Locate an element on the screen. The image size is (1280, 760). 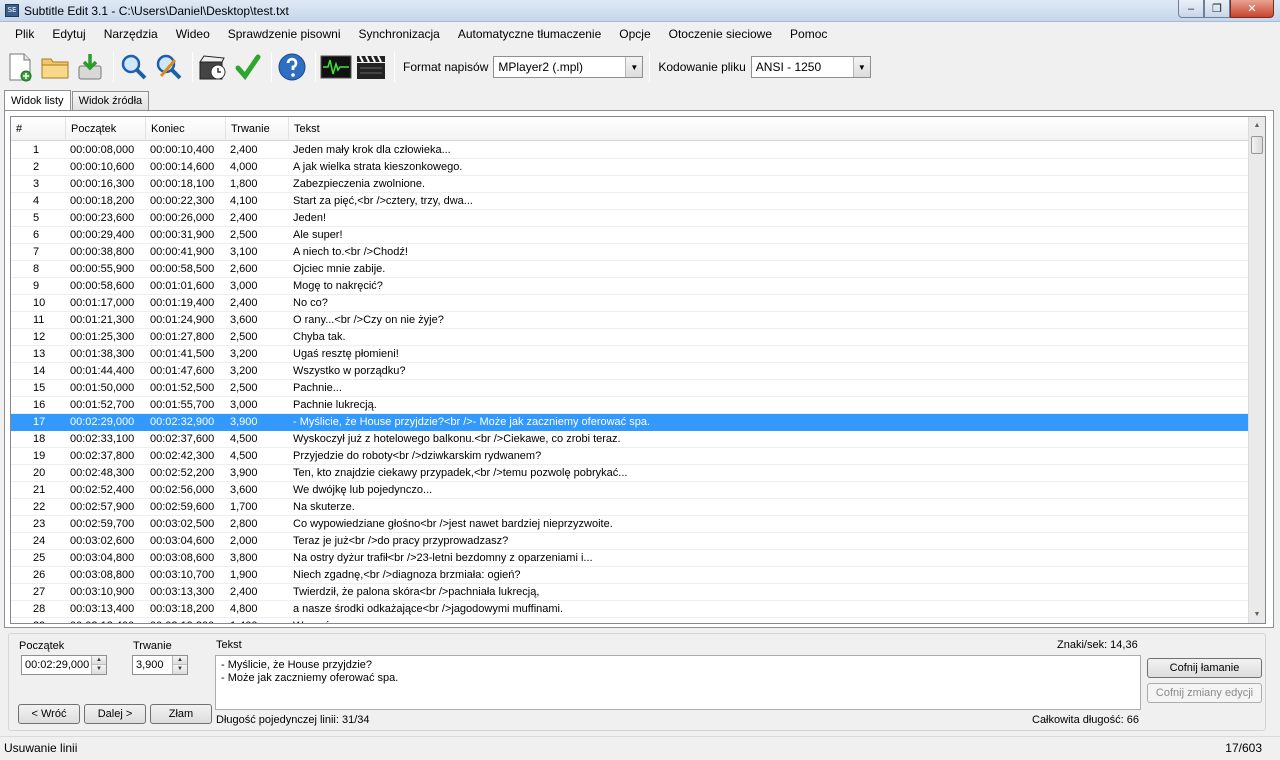
menu-networking: Otoczenie sieciowe is located at coordinates (720, 34).